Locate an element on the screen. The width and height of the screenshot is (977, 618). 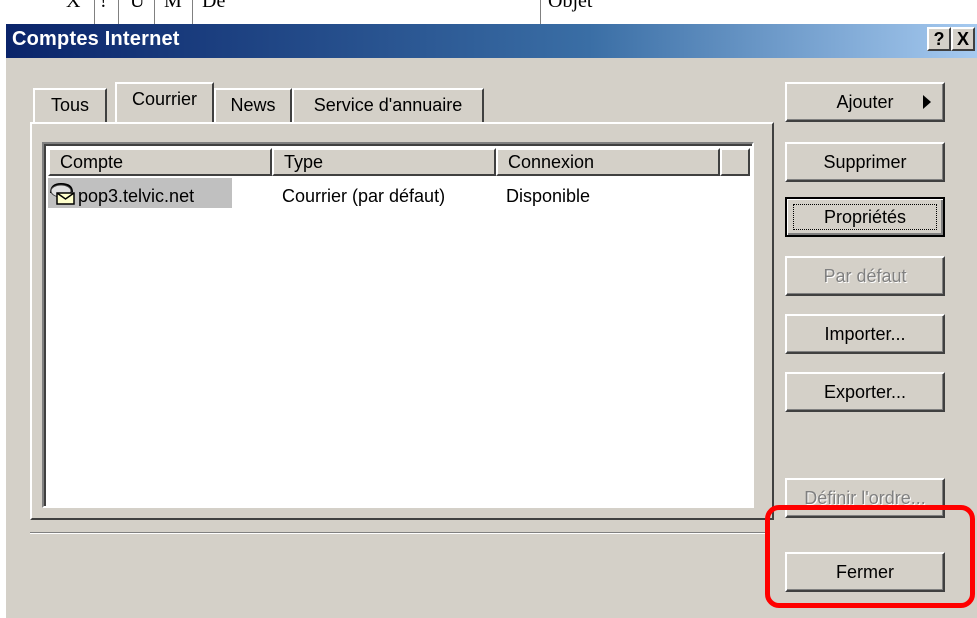
window-title: Comptes Internet is located at coordinates (96, 39).